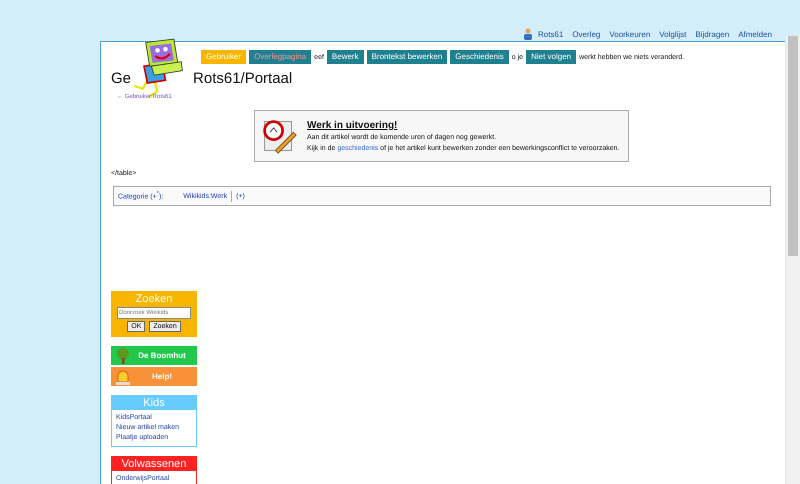  What do you see at coordinates (551, 34) in the screenshot?
I see `personal-link: Rots61` at bounding box center [551, 34].